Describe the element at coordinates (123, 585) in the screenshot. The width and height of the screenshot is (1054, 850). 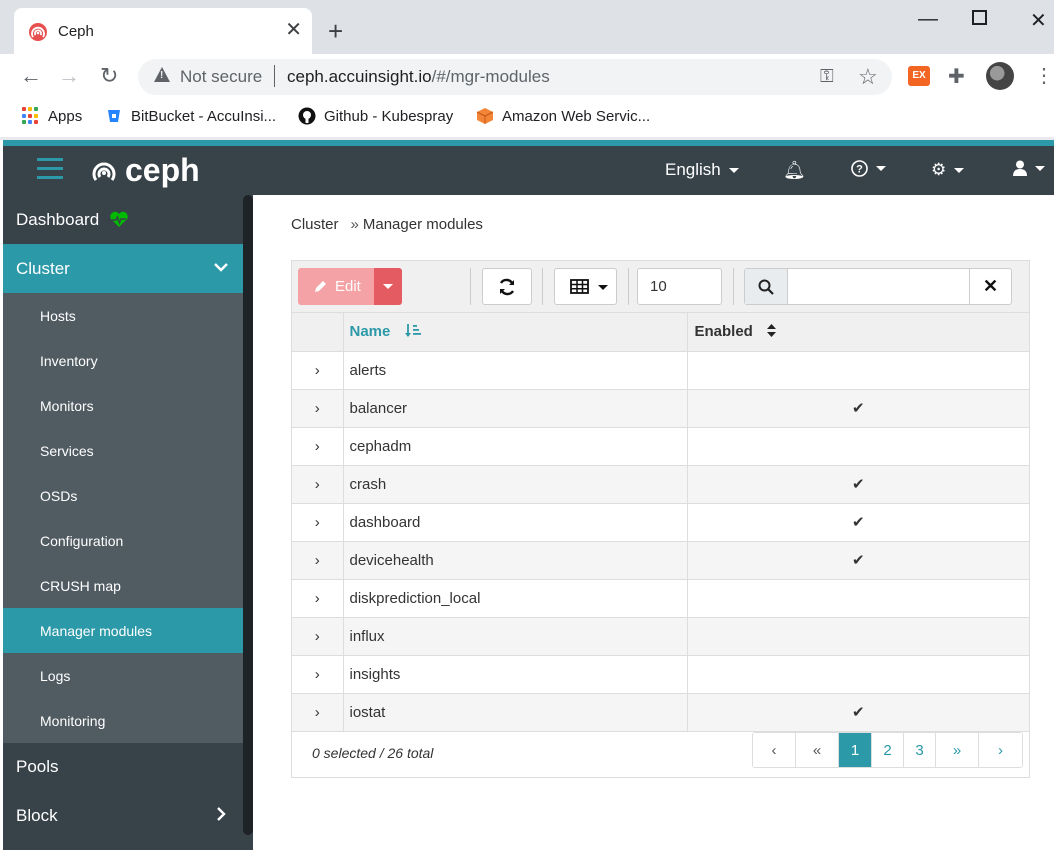
I see `sidebar-item-crush-map: CRUSH map` at that location.